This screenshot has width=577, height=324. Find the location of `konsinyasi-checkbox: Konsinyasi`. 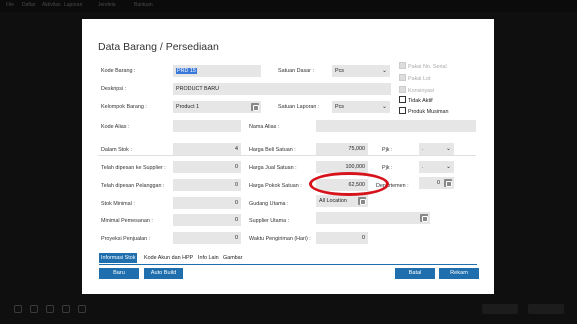

konsinyasi-checkbox: Konsinyasi is located at coordinates (416, 90).